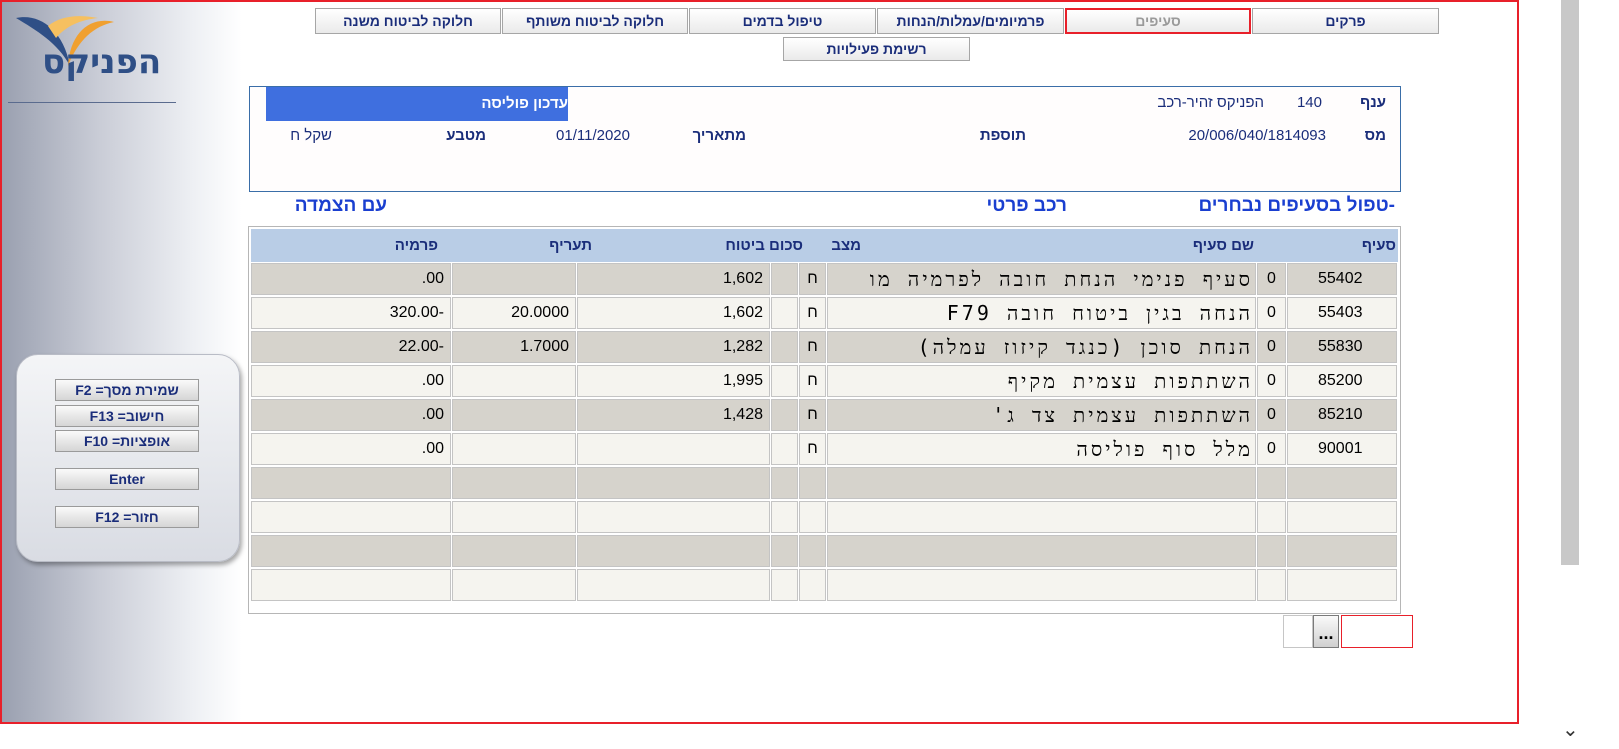  Describe the element at coordinates (1342, 279) in the screenshot. I see `cell-code: 55402` at that location.